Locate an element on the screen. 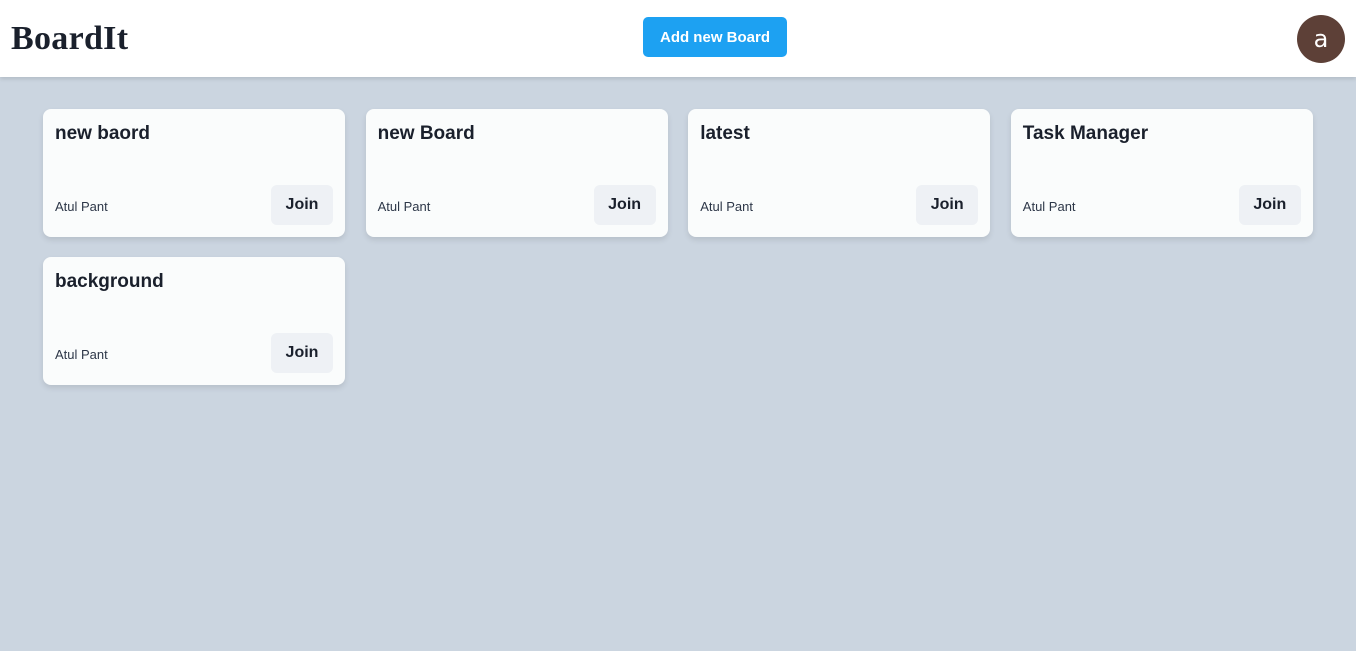 Image resolution: width=1356 pixels, height=651 pixels. user-avatar: a is located at coordinates (1321, 38).